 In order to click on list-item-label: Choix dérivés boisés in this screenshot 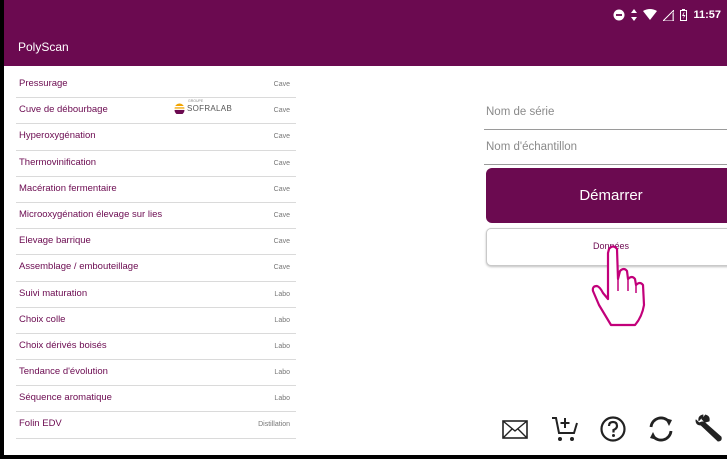, I will do `click(63, 345)`.